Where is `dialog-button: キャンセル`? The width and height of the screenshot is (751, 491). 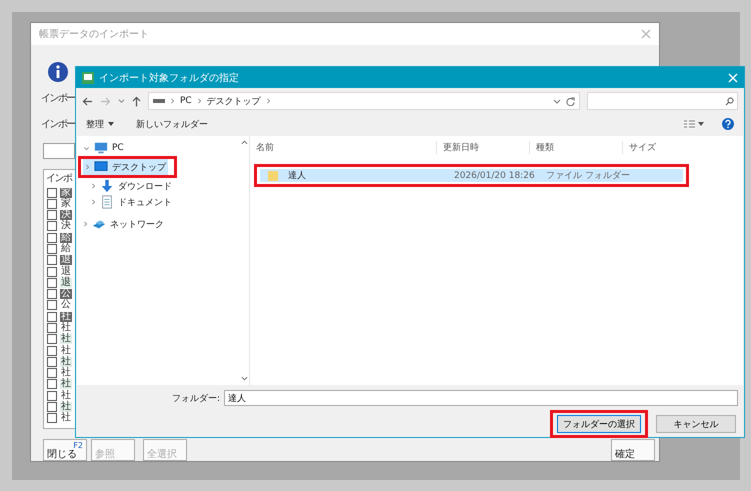 dialog-button: キャンセル is located at coordinates (696, 424).